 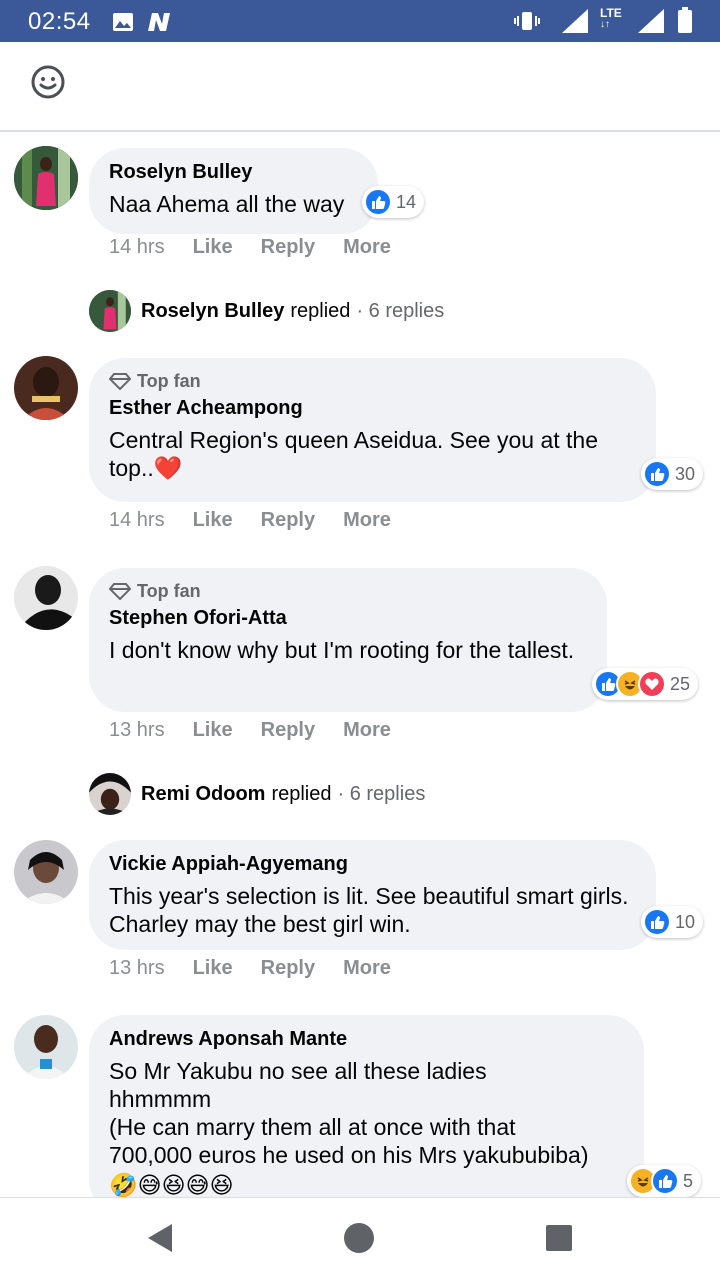 What do you see at coordinates (312, 1127) in the screenshot?
I see `comment-text-line: (He can marry them all at once with that` at bounding box center [312, 1127].